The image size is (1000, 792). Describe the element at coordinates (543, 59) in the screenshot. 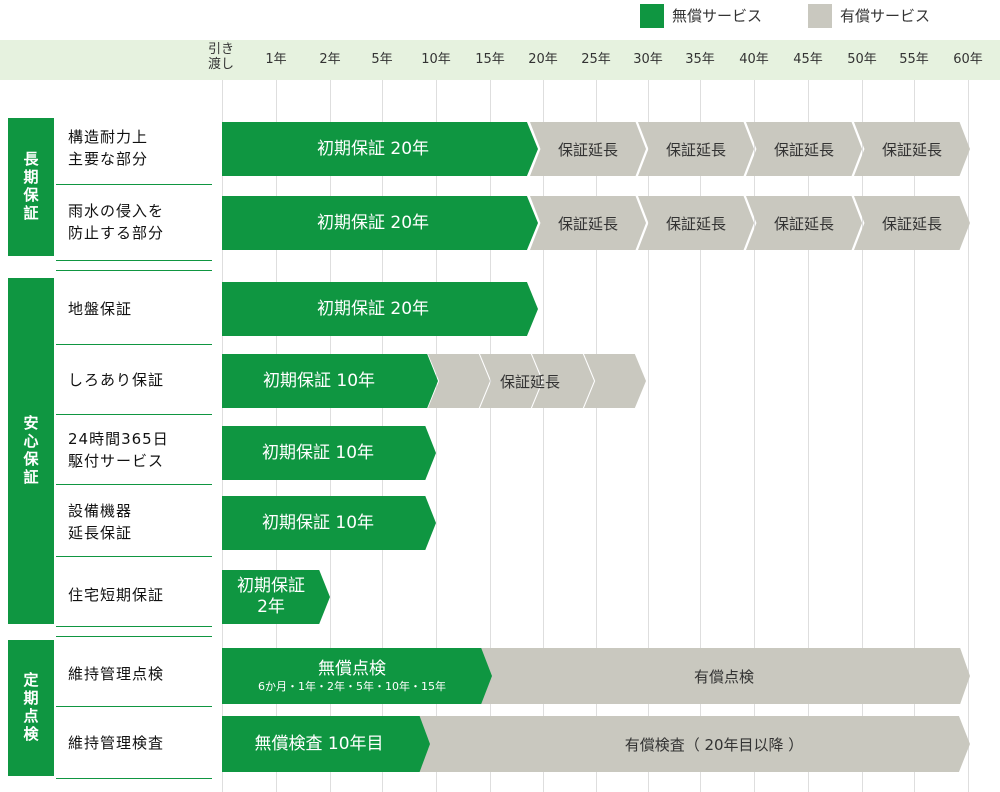

I see `tick-20: 20年` at that location.